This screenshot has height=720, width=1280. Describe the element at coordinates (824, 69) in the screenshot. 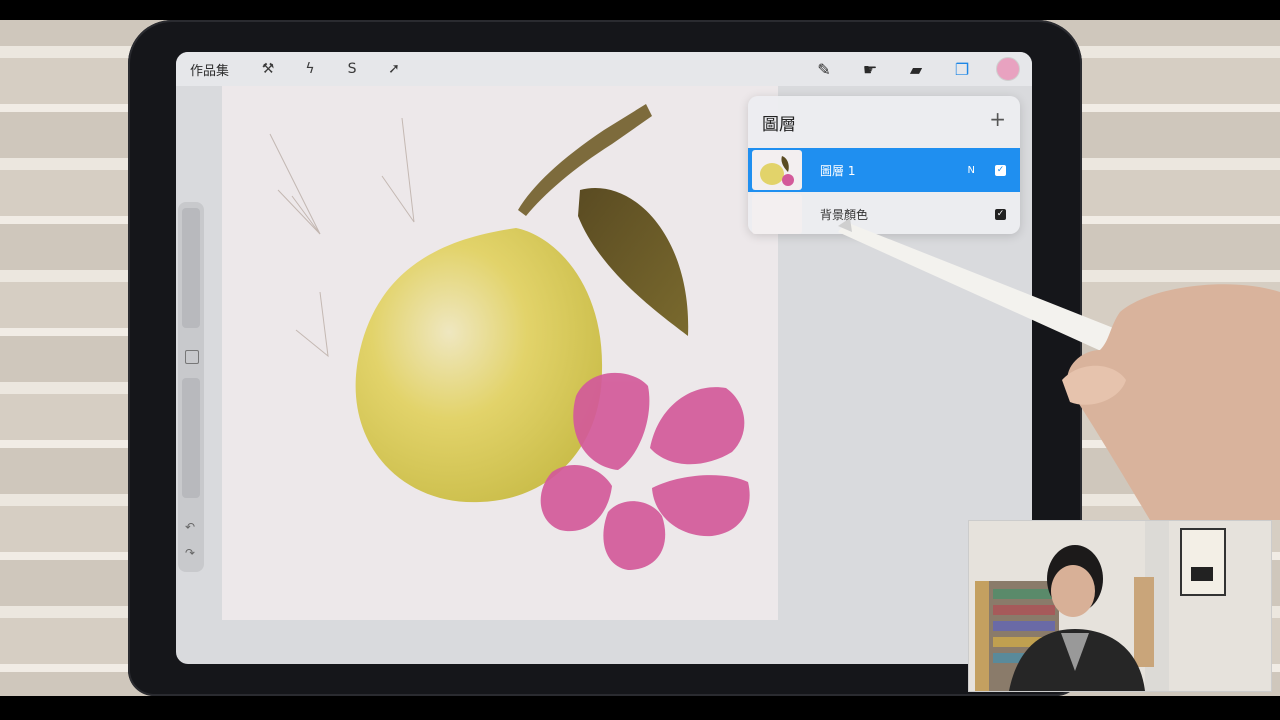

I see `brush-icon: ✎` at that location.